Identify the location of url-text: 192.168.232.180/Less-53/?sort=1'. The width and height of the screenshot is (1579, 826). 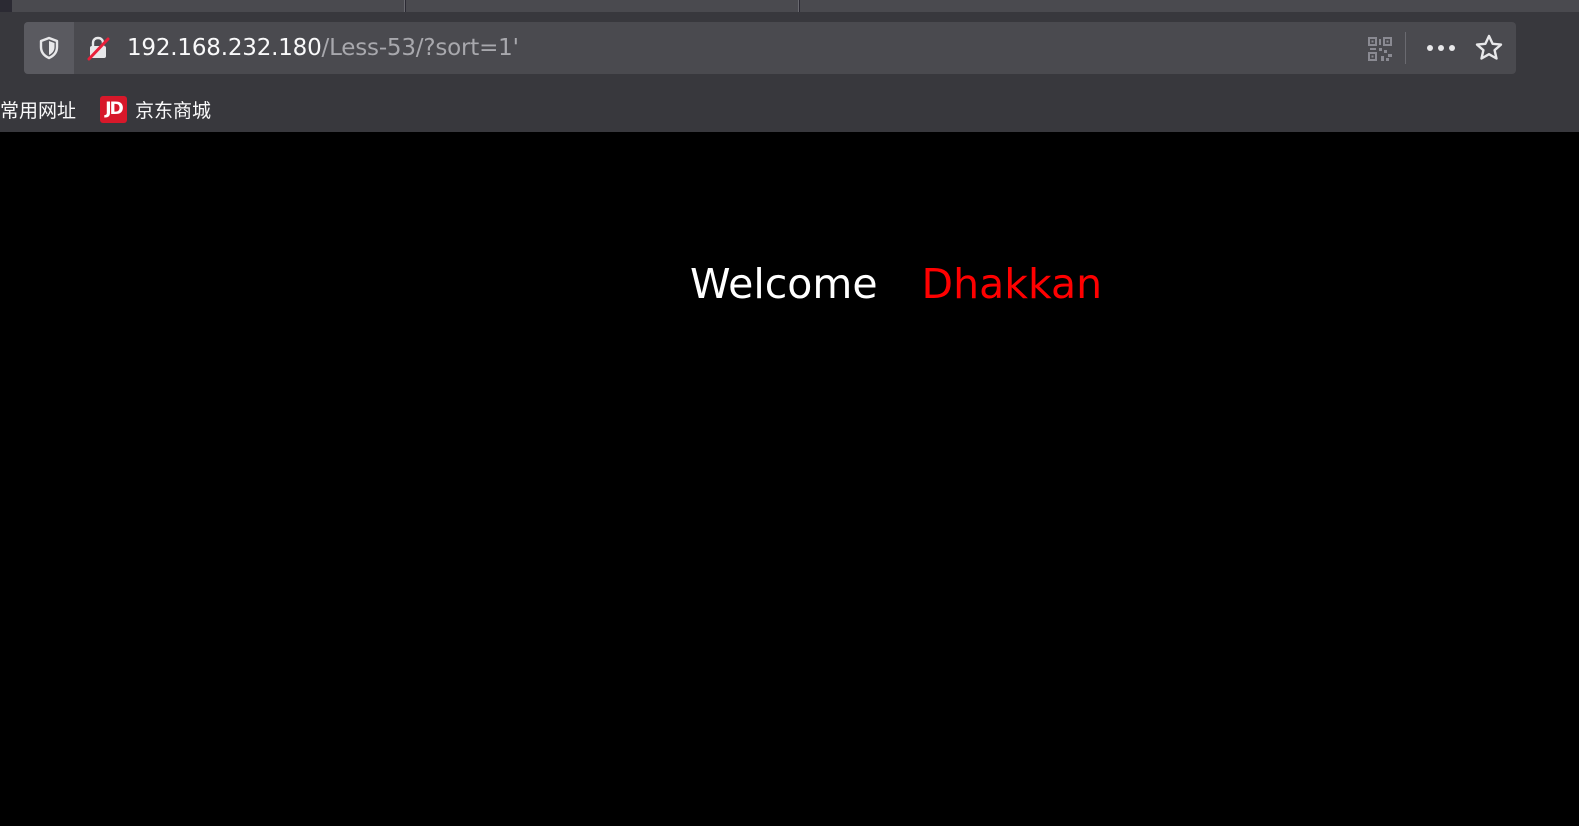
(323, 48).